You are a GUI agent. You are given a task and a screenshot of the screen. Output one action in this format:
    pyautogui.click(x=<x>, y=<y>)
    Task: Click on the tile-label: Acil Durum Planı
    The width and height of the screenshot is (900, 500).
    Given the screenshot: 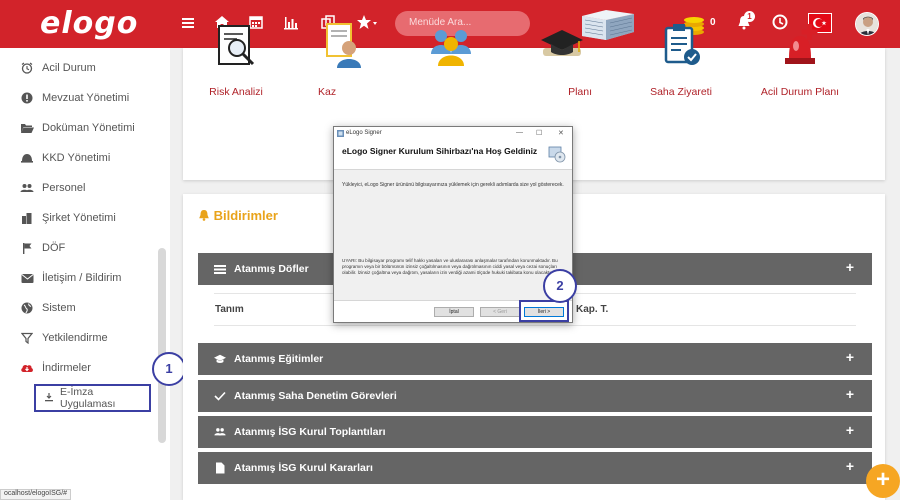 What is the action you would take?
    pyautogui.click(x=800, y=92)
    